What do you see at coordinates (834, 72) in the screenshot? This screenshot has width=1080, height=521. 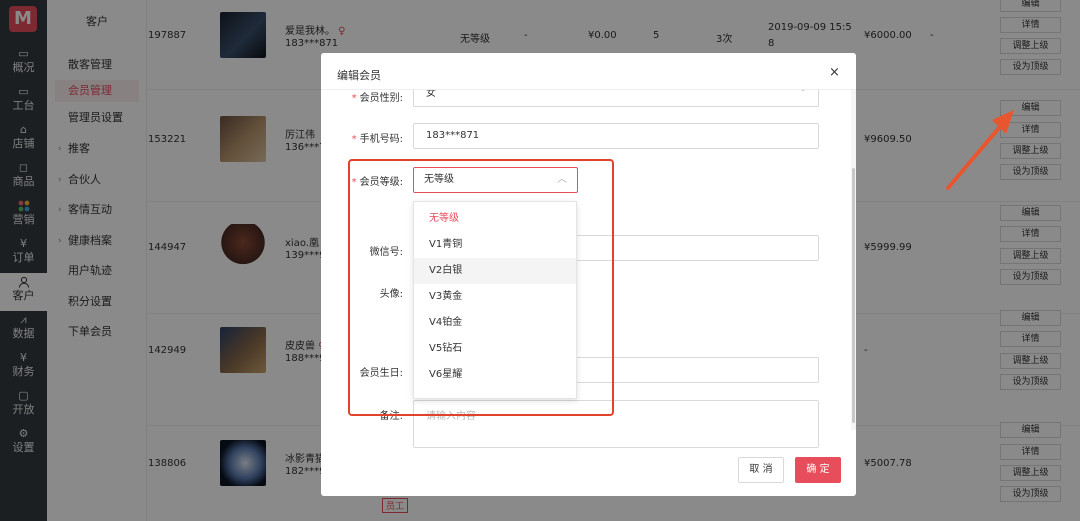 I see `close-icon: ×` at bounding box center [834, 72].